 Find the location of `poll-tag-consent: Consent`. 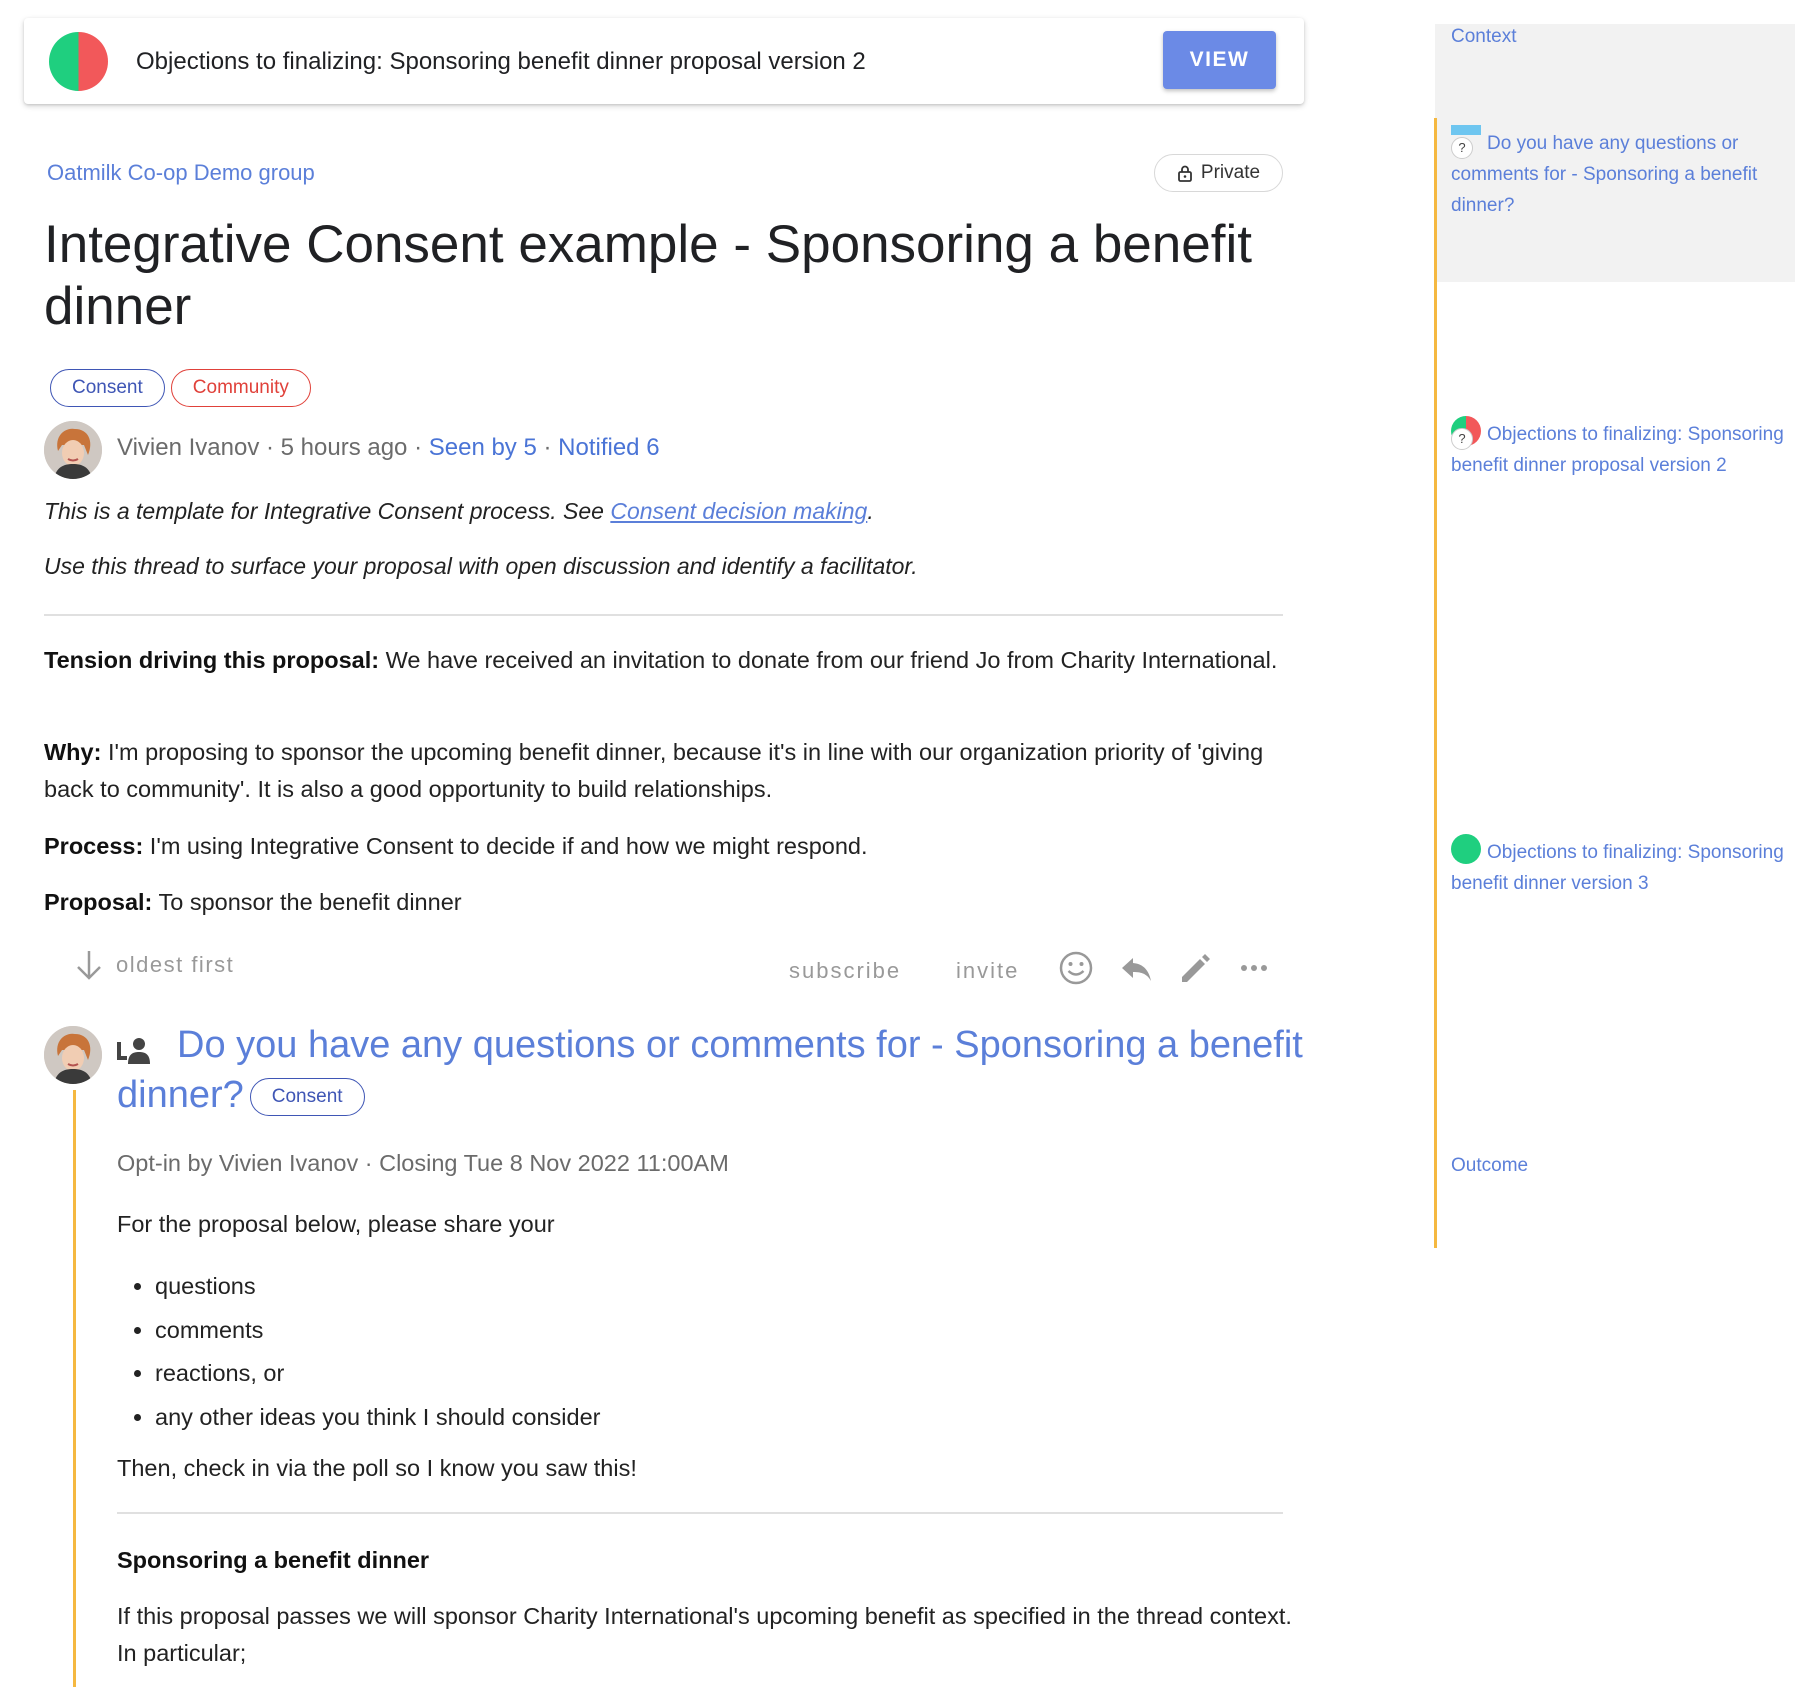

poll-tag-consent: Consent is located at coordinates (307, 1096).